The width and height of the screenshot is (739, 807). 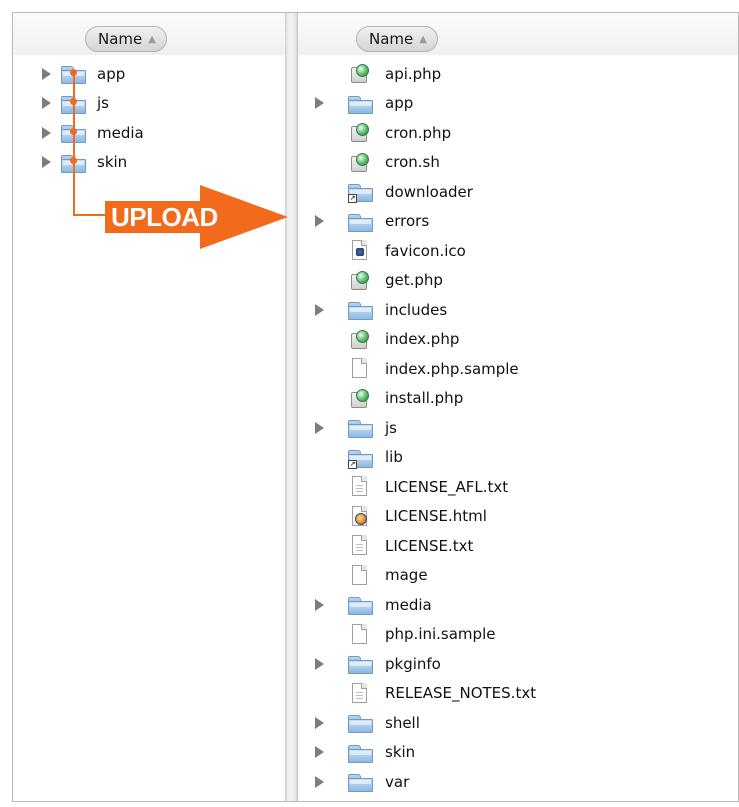 I want to click on file-name: downloader, so click(x=429, y=191).